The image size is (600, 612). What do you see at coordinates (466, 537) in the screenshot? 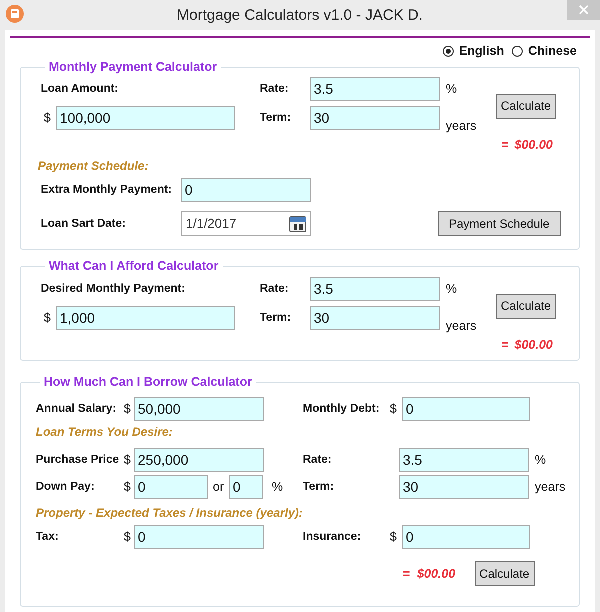
I see `insurance-field: 0` at bounding box center [466, 537].